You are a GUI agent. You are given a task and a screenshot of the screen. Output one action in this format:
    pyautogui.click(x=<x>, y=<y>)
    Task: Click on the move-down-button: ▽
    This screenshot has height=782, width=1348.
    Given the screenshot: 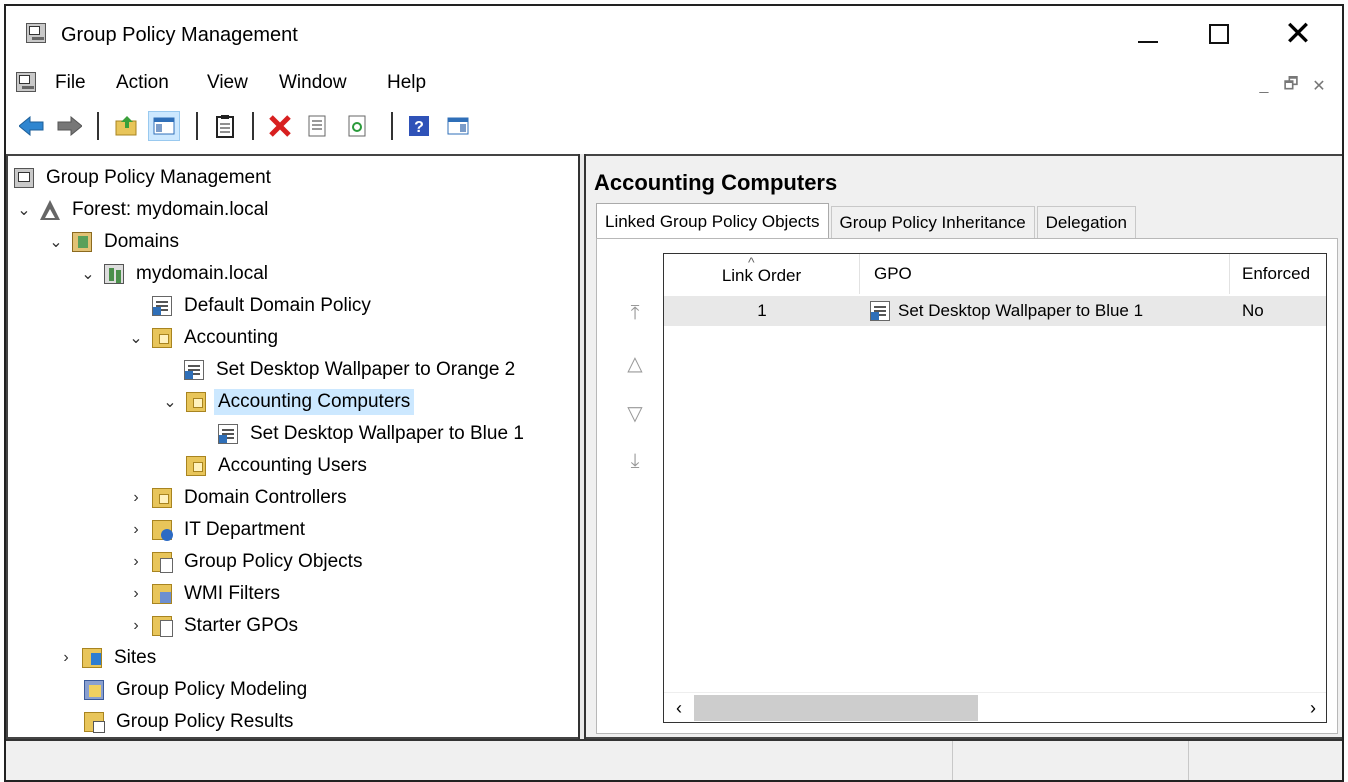 What is the action you would take?
    pyautogui.click(x=635, y=413)
    